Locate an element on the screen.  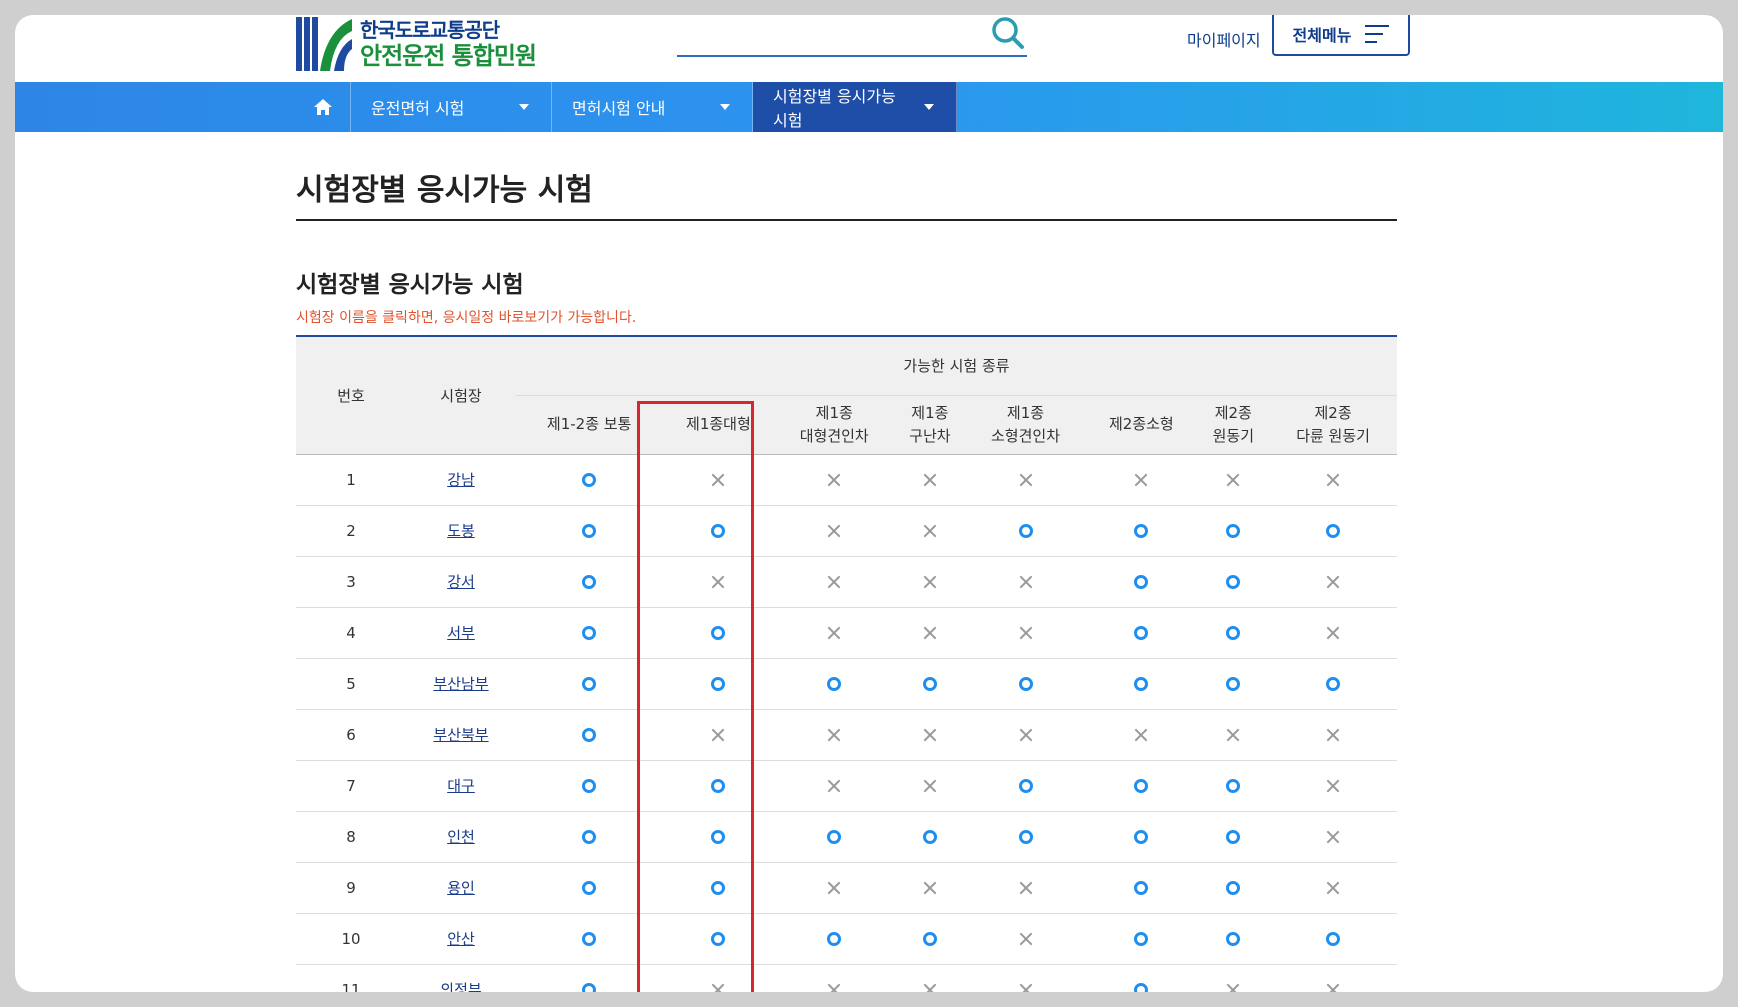
site-link: 대구 is located at coordinates (461, 786).